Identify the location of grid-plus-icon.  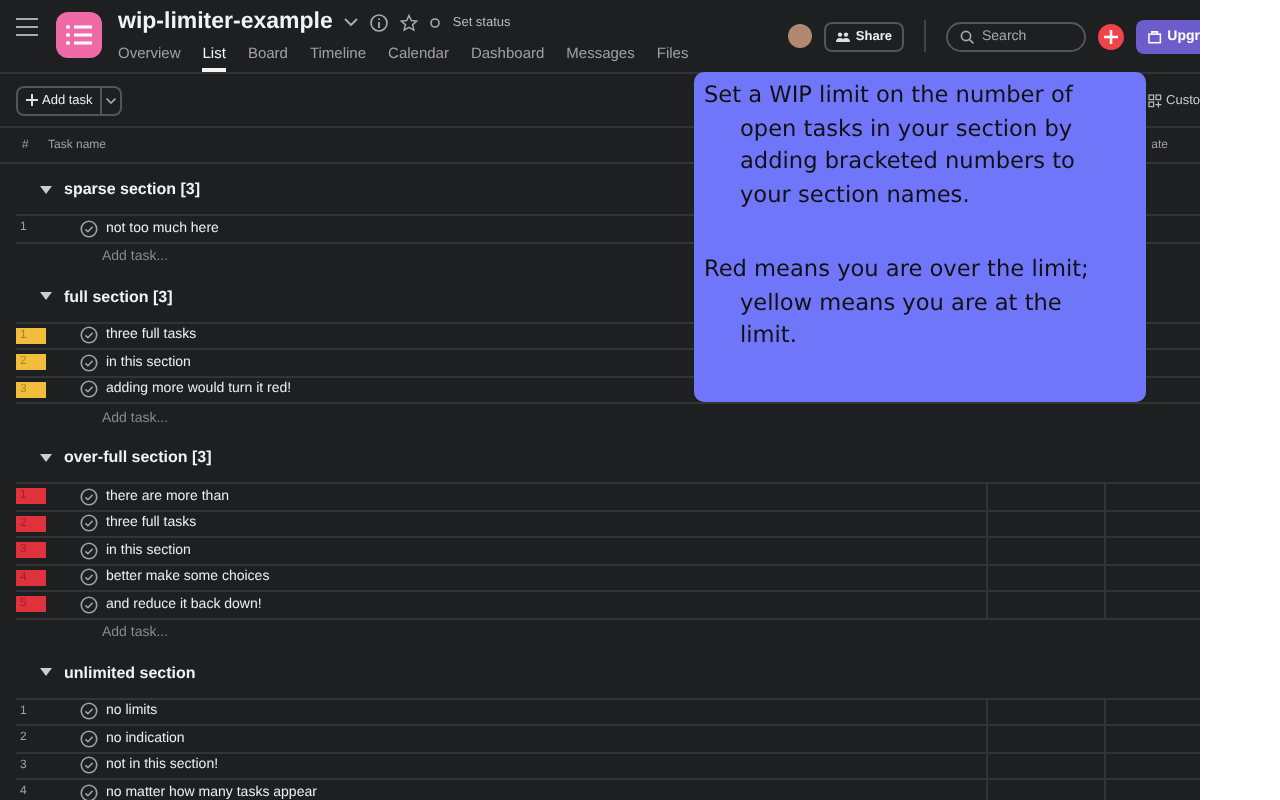
(1155, 100).